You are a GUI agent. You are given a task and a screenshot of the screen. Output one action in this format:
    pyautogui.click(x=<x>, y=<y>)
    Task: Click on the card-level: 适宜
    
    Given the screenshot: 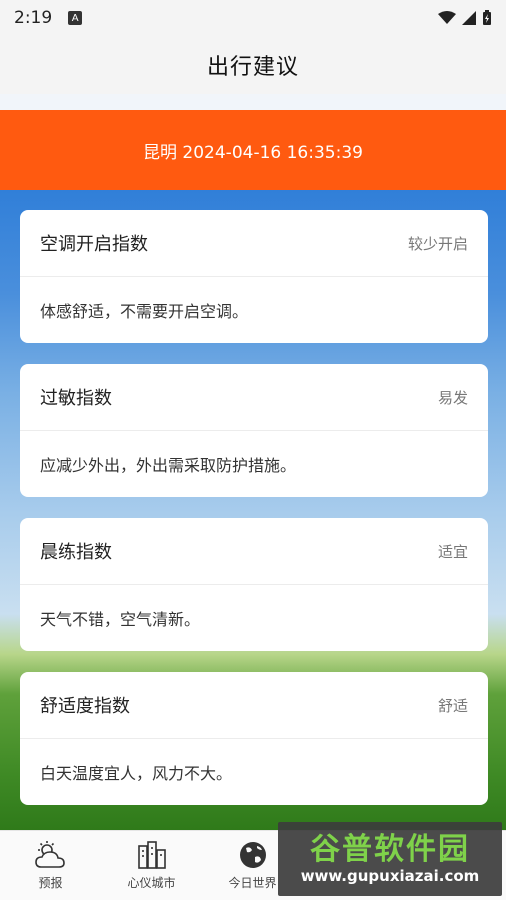 What is the action you would take?
    pyautogui.click(x=452, y=551)
    